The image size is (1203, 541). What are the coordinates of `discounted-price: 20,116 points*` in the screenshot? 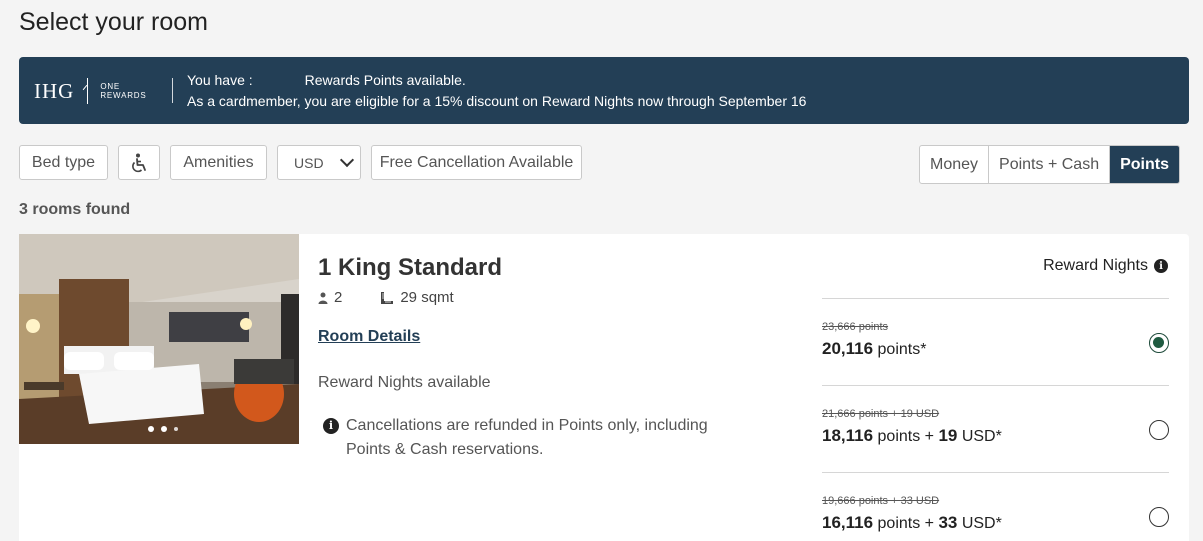 It's located at (874, 349).